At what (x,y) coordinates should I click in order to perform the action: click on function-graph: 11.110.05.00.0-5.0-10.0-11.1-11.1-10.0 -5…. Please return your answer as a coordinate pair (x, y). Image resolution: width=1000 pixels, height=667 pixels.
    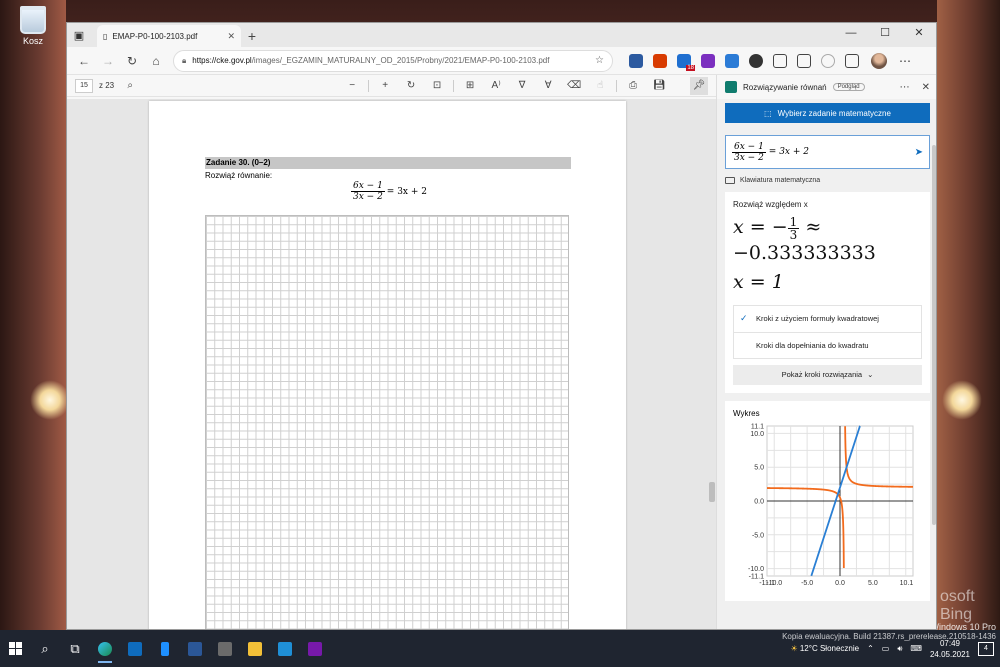
    Looking at the image, I should click on (828, 503).